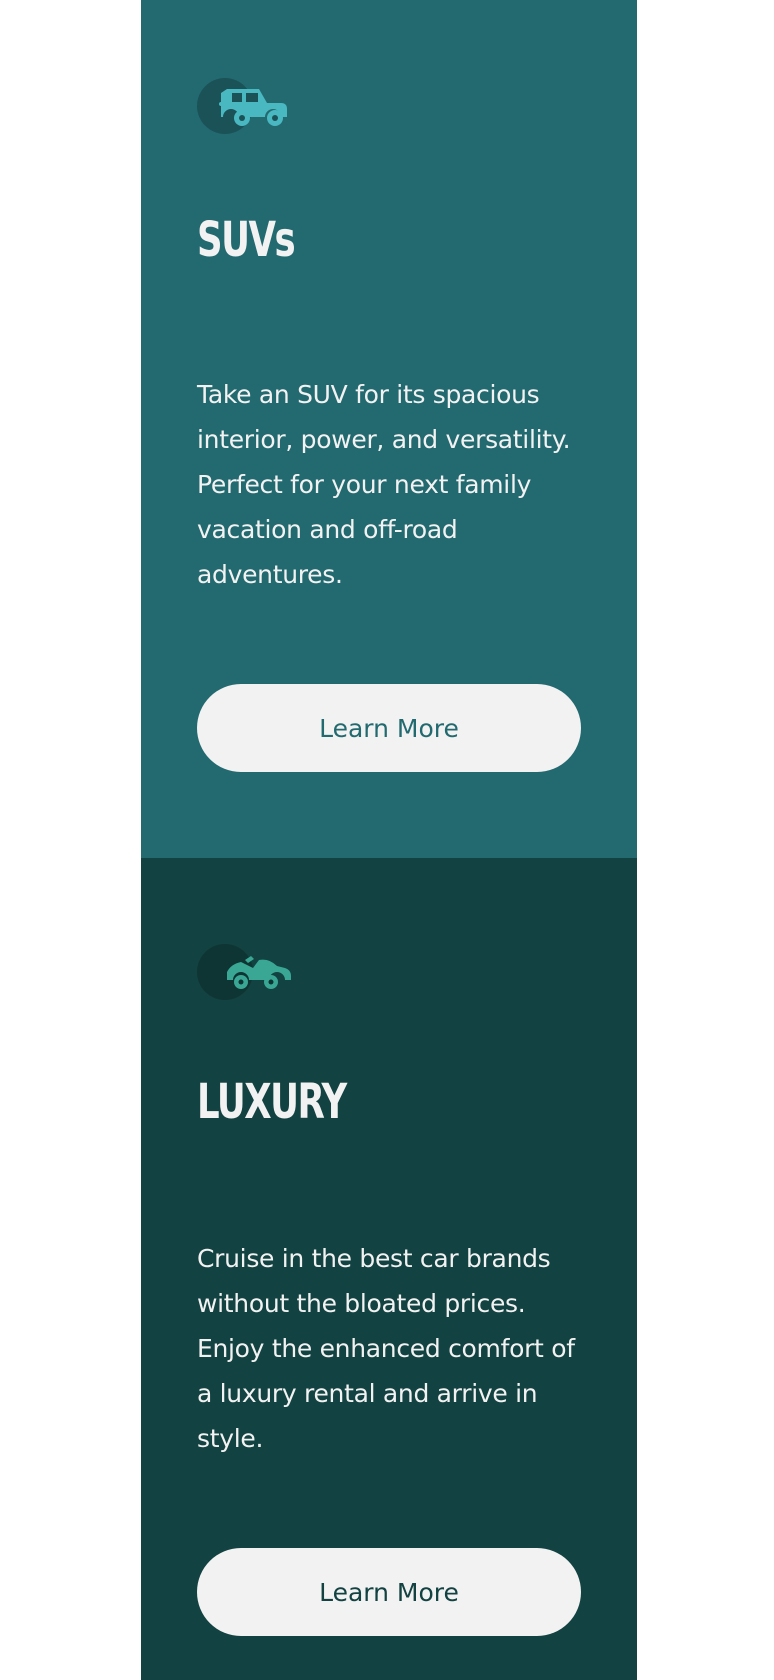 This screenshot has height=1680, width=774. What do you see at coordinates (272, 1102) in the screenshot?
I see `card-title: LUXURY` at bounding box center [272, 1102].